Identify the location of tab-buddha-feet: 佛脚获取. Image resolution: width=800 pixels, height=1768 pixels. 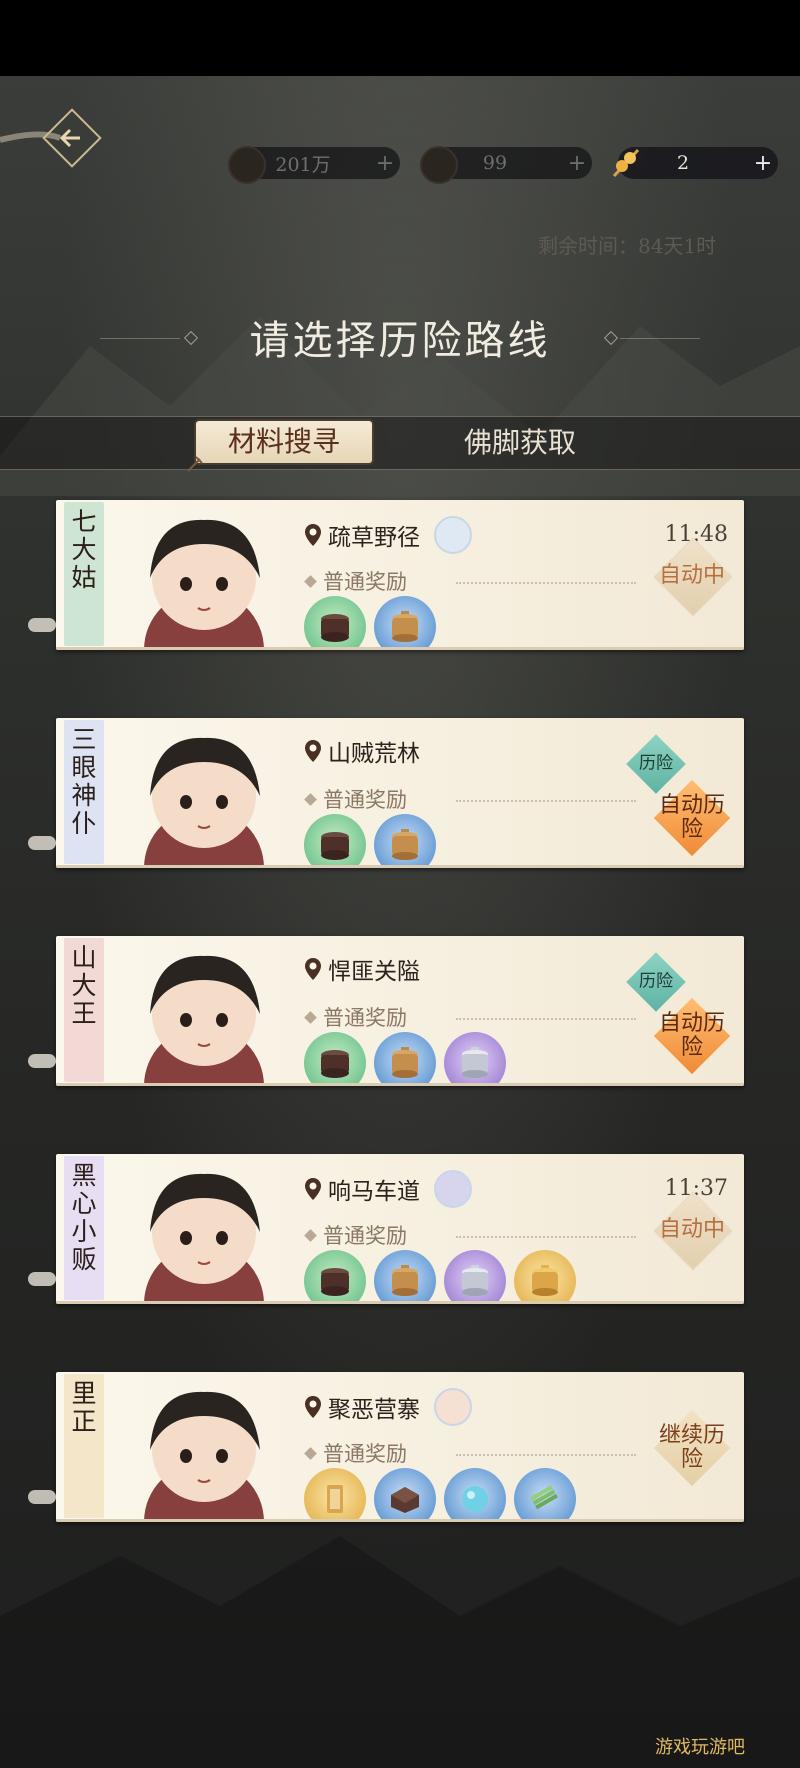
(520, 443).